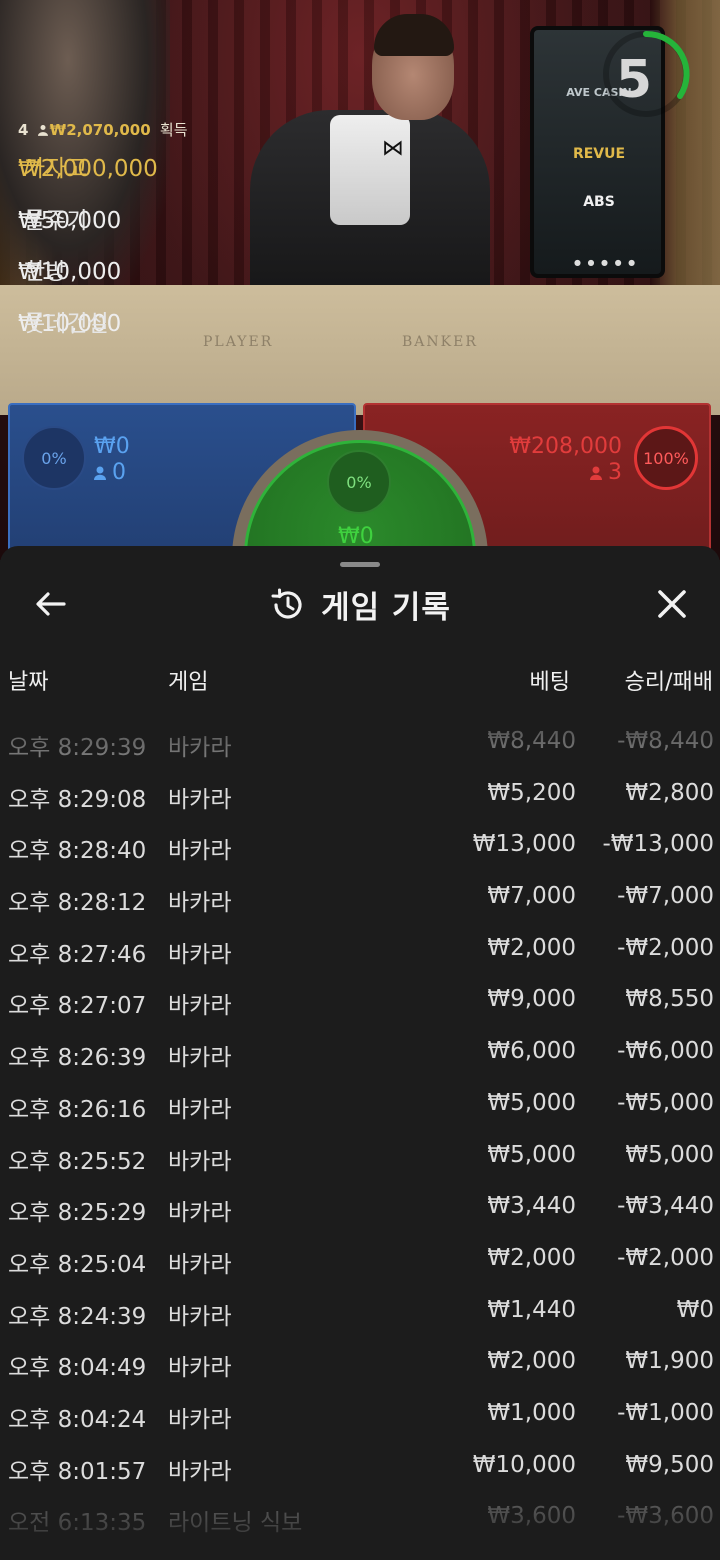 This screenshot has height=1560, width=720. I want to click on table-row: 오후 8:27:46 바카라 ₩2,000 -₩2,000, so click(360, 949).